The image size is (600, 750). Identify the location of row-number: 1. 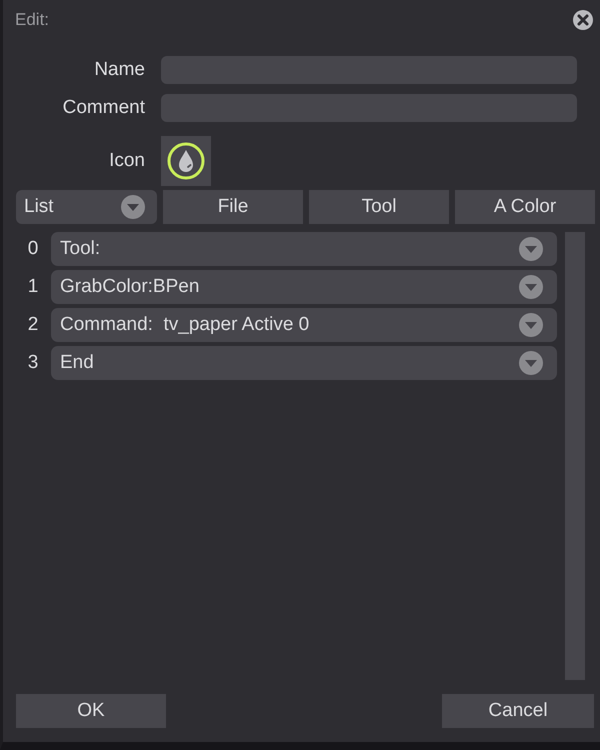
(33, 287).